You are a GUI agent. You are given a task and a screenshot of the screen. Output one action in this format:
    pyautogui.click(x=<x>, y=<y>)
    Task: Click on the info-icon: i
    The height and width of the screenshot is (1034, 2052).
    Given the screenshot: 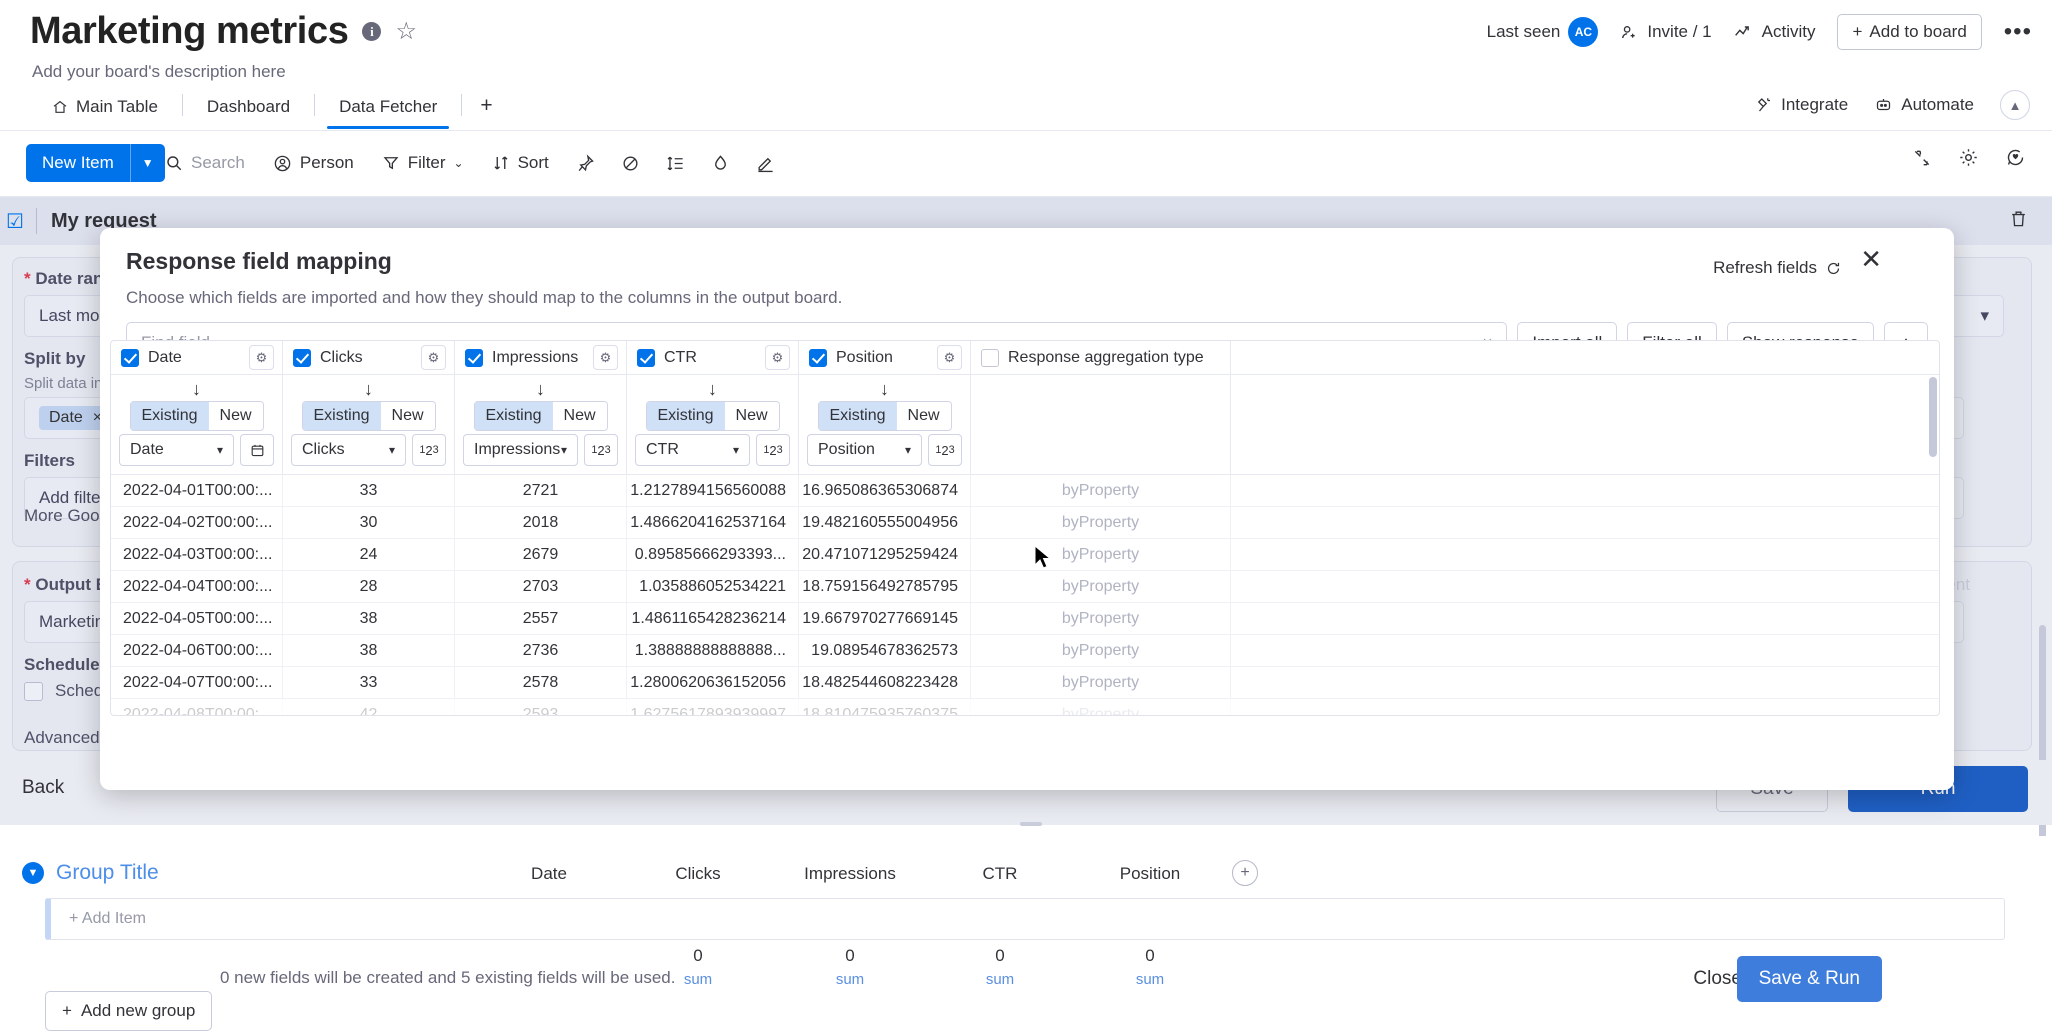 What is the action you would take?
    pyautogui.click(x=372, y=31)
    